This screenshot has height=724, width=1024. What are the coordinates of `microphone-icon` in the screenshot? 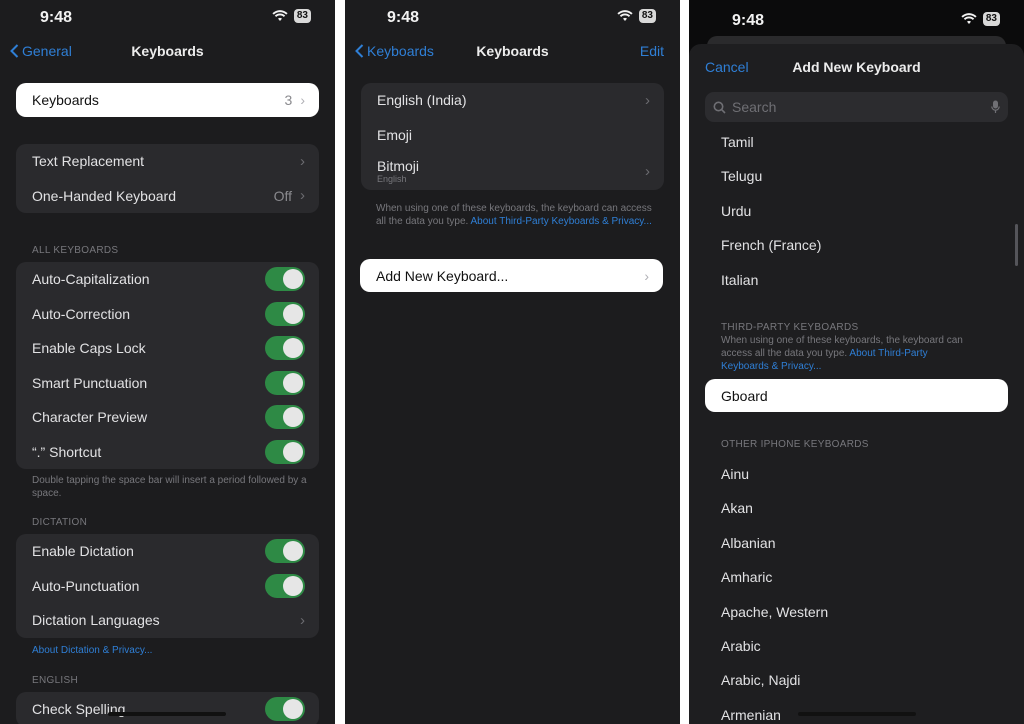 It's located at (995, 107).